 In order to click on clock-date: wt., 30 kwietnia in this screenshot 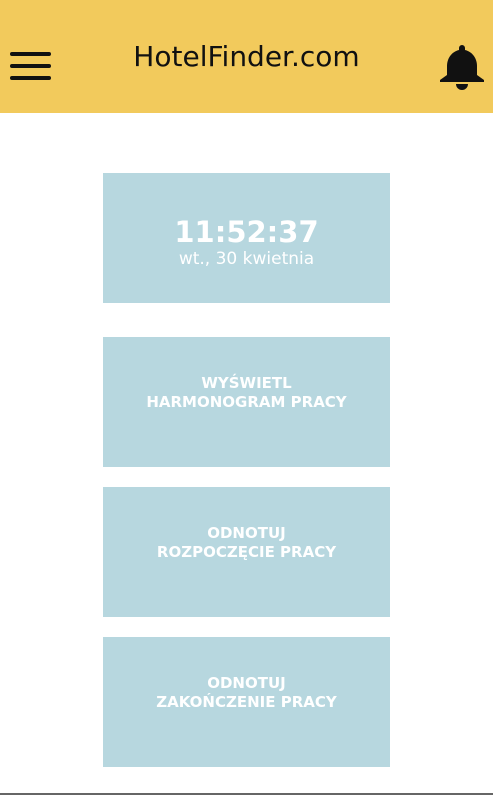, I will do `click(246, 259)`.